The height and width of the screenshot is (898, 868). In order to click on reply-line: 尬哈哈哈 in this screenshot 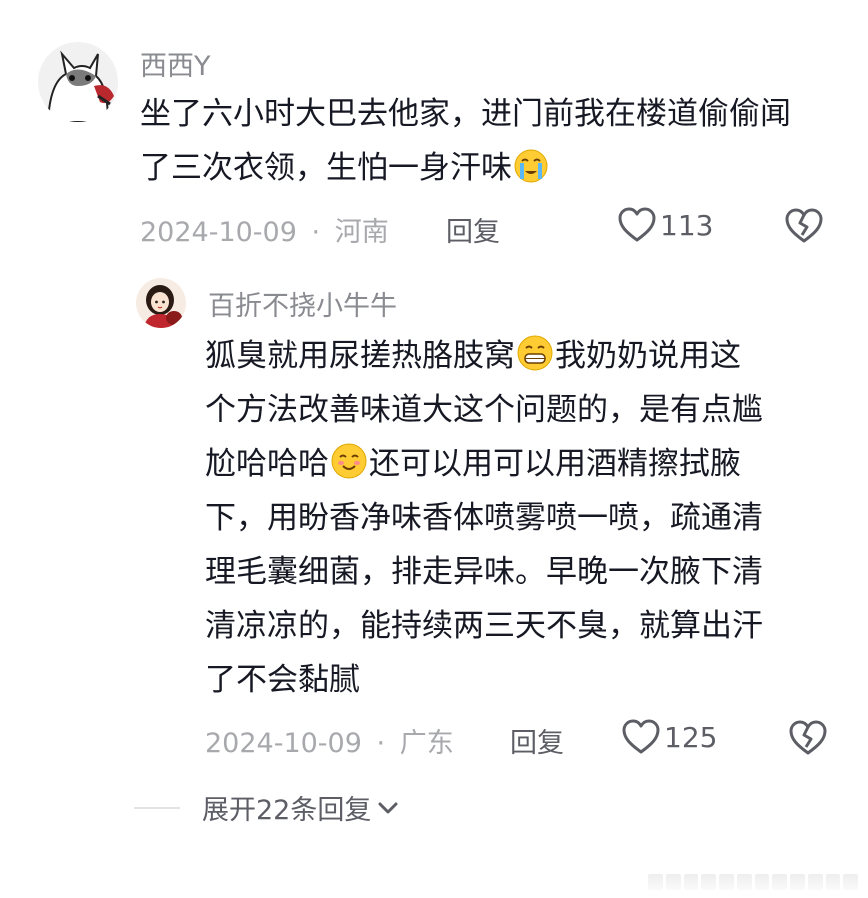, I will do `click(267, 464)`.